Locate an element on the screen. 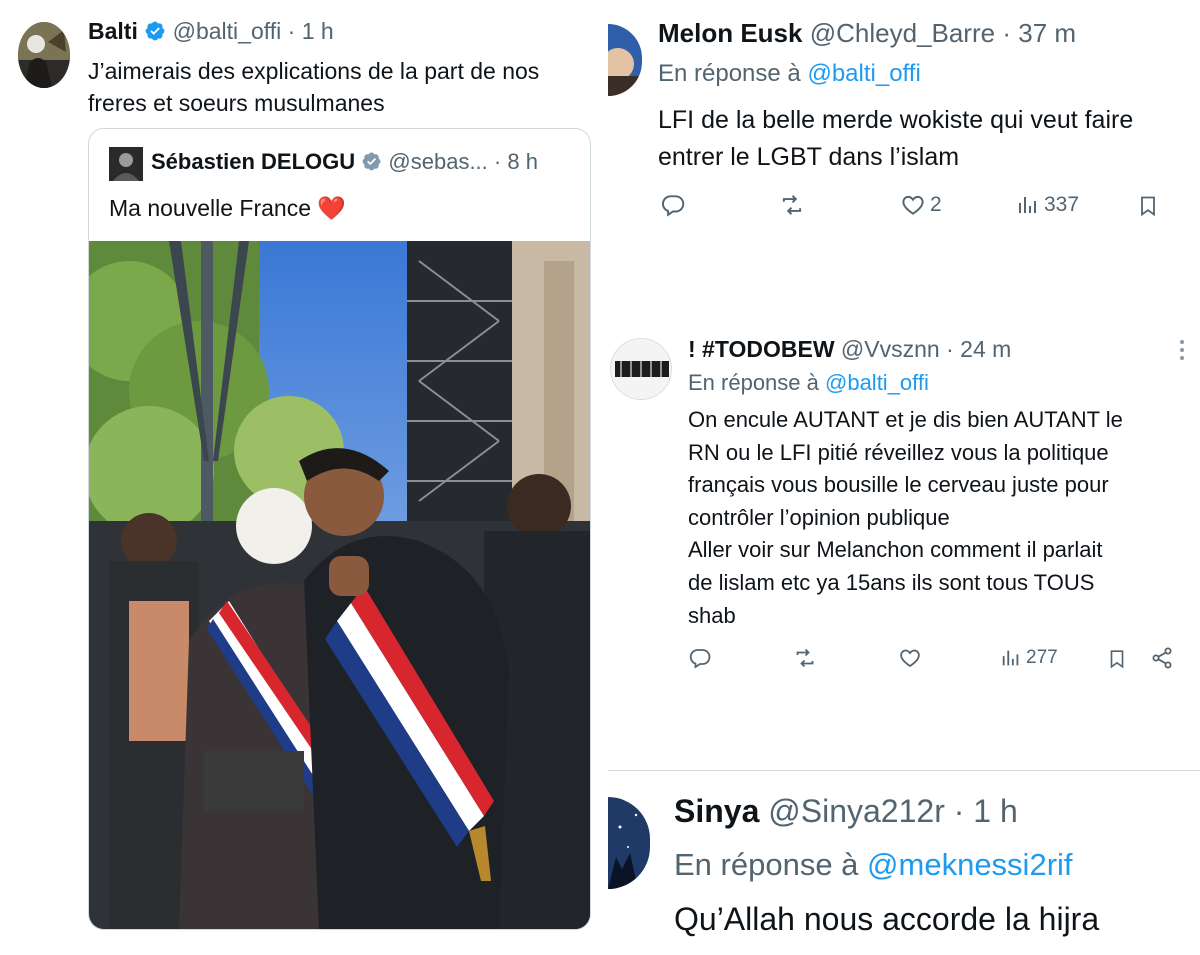 This screenshot has height=955, width=1200. like-button is located at coordinates (910, 658).